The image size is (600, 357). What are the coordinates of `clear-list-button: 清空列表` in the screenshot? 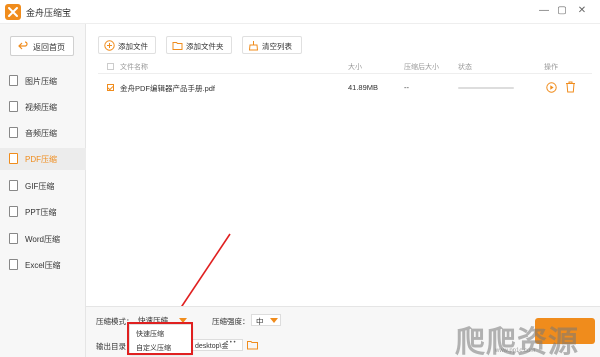 It's located at (272, 45).